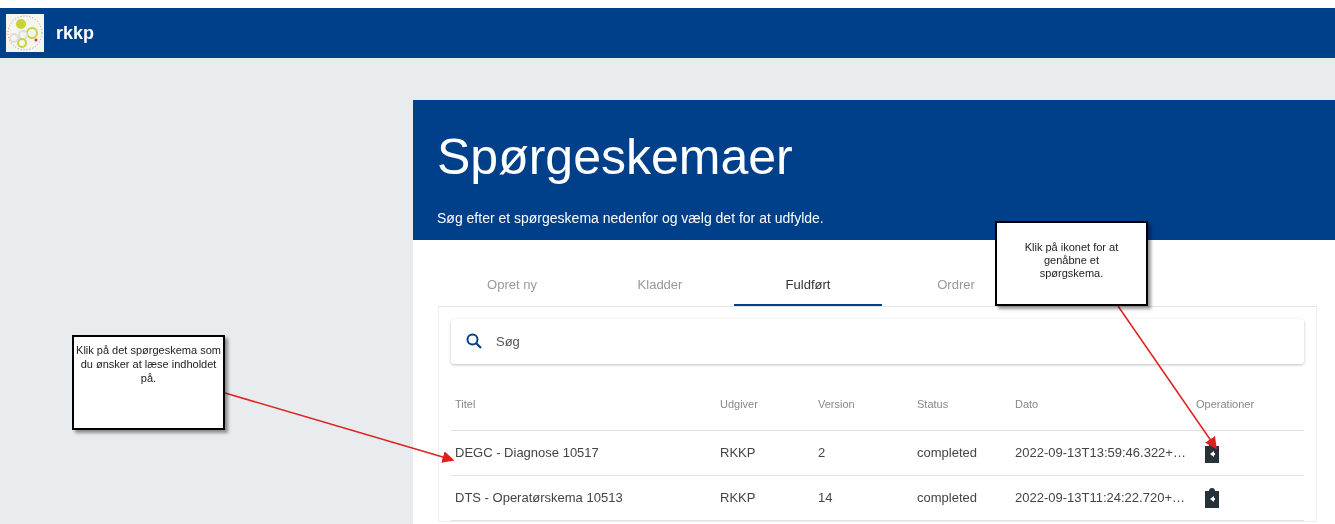  Describe the element at coordinates (587, 453) in the screenshot. I see `table-cell: DEGC - Diagnose 10517` at that location.